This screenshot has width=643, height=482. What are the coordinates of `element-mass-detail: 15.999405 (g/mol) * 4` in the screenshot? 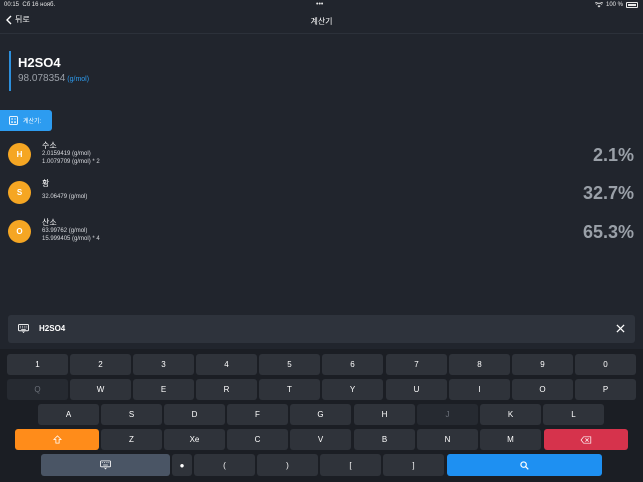 It's located at (71, 239).